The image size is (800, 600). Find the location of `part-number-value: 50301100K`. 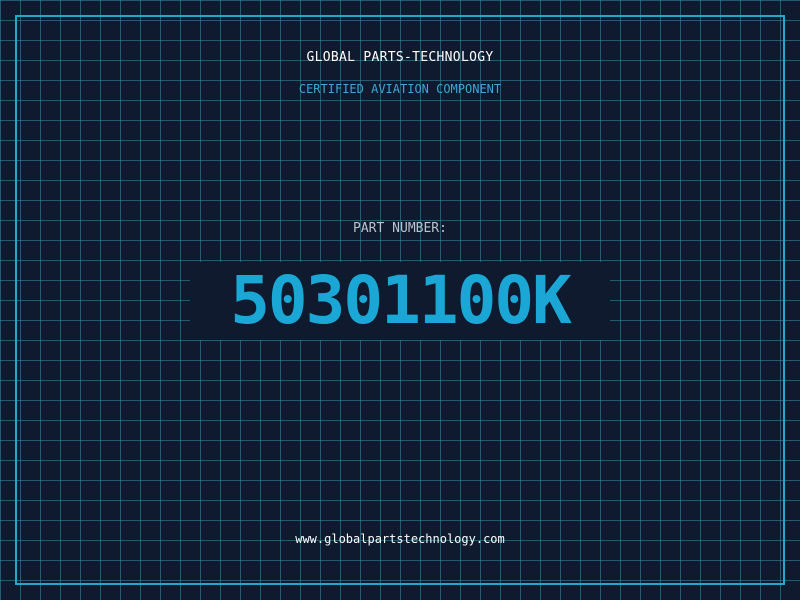

part-number-value: 50301100K is located at coordinates (400, 301).